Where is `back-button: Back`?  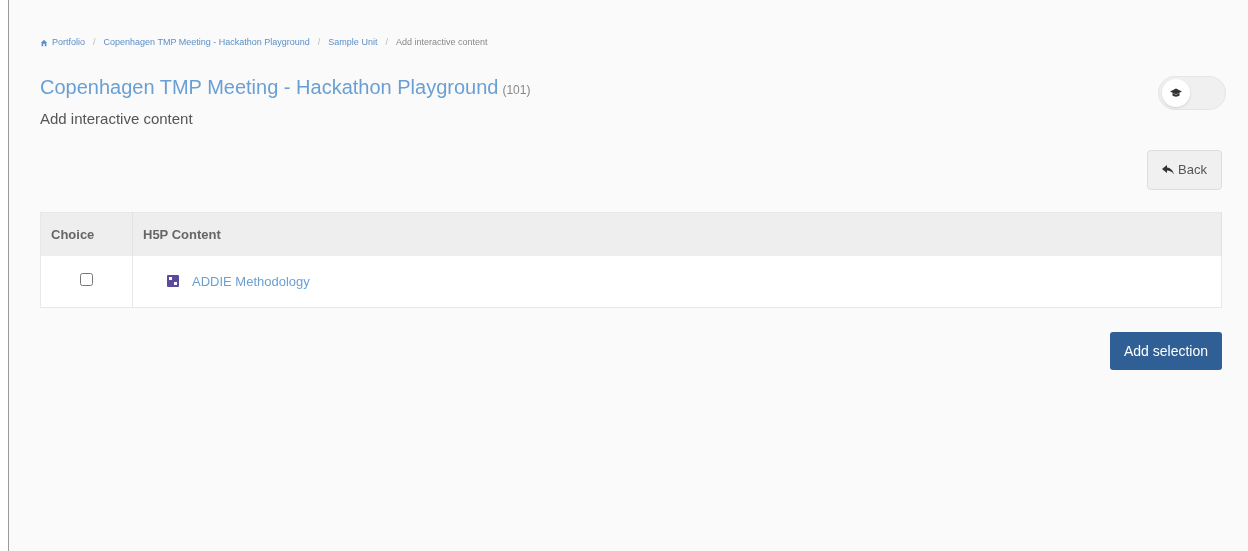
back-button: Back is located at coordinates (1184, 170).